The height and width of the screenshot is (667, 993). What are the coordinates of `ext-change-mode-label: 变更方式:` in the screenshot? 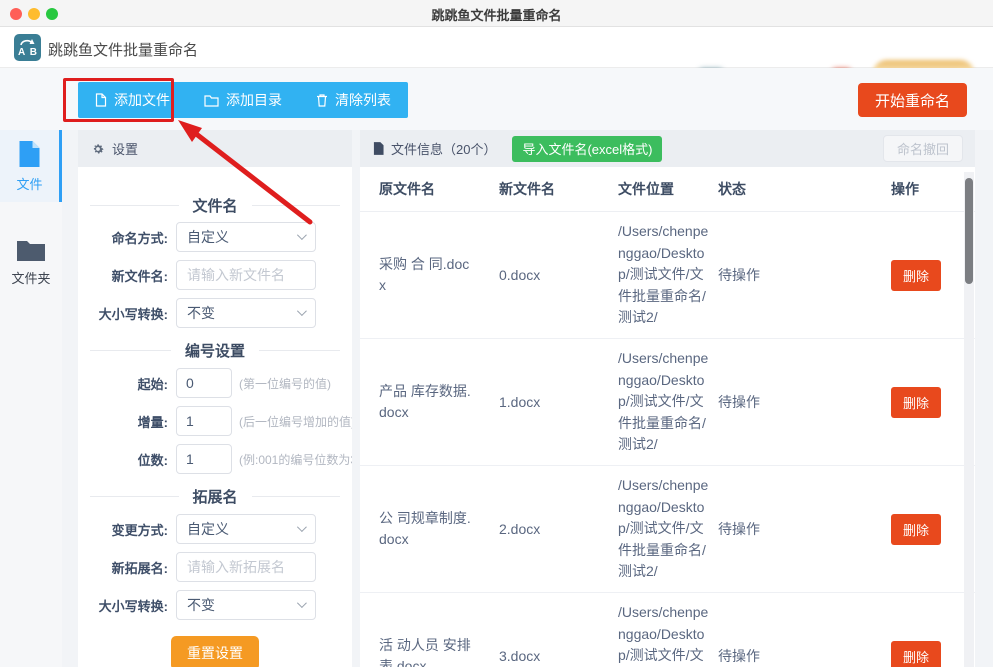 It's located at (139, 530).